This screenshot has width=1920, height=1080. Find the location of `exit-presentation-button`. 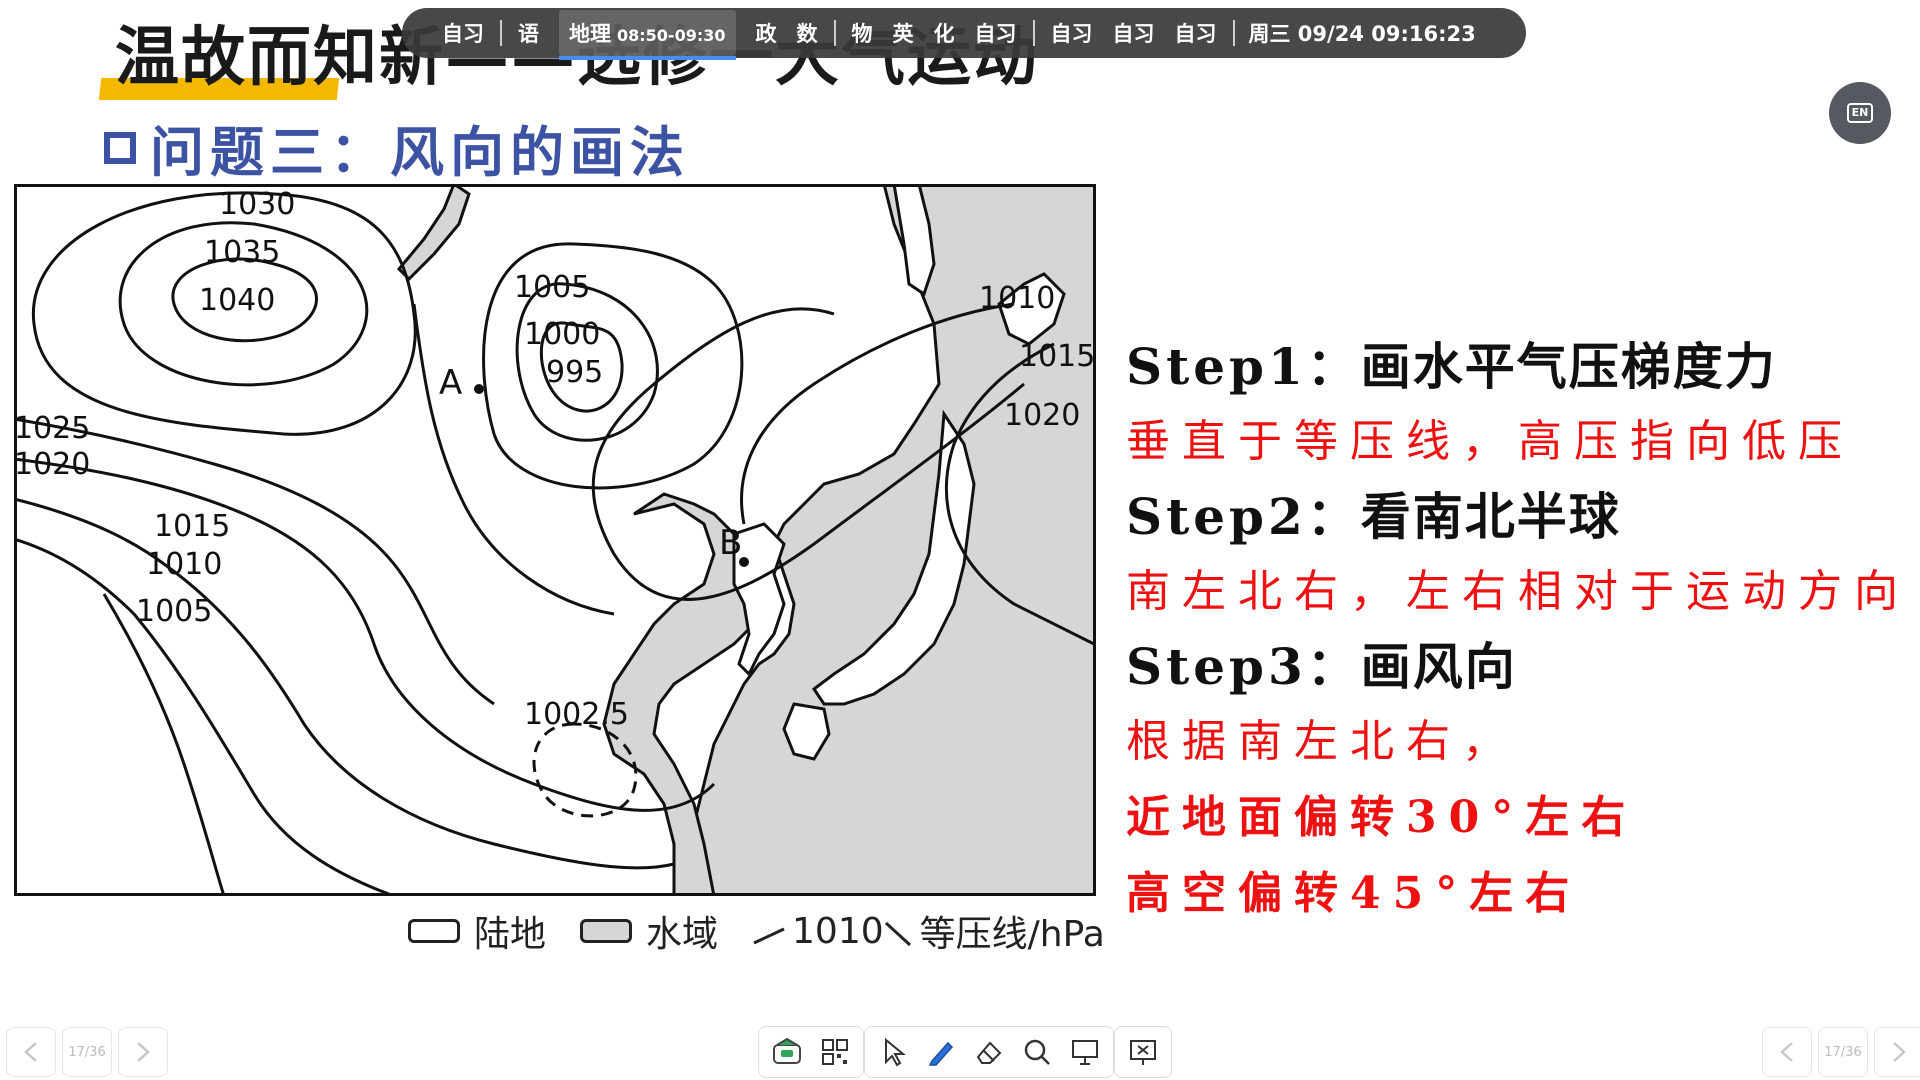

exit-presentation-button is located at coordinates (1143, 1052).